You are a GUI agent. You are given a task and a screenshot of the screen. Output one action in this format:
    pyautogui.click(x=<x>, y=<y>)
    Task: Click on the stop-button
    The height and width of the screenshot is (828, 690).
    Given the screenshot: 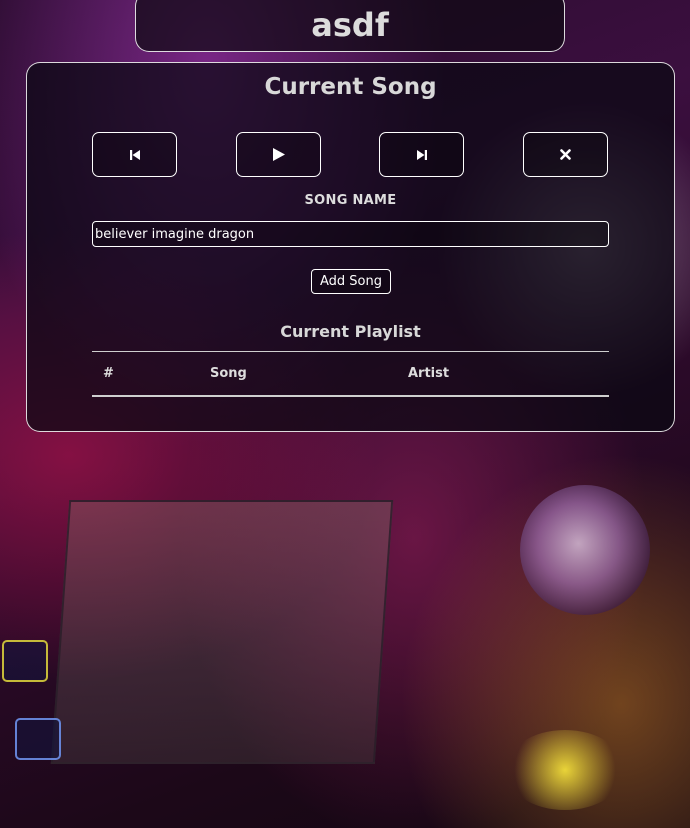 What is the action you would take?
    pyautogui.click(x=565, y=154)
    